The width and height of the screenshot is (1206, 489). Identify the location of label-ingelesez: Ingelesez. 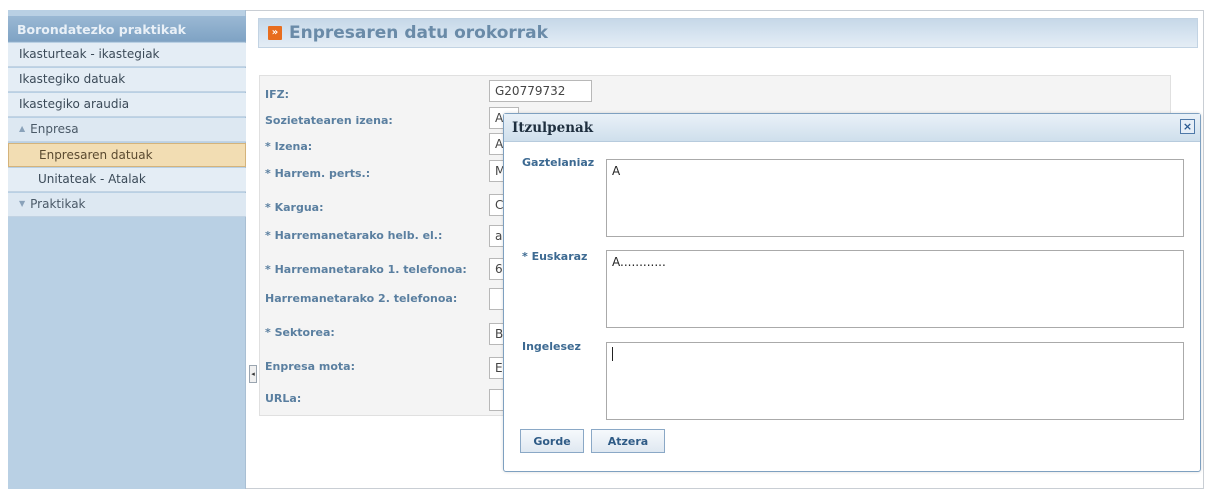
(551, 346).